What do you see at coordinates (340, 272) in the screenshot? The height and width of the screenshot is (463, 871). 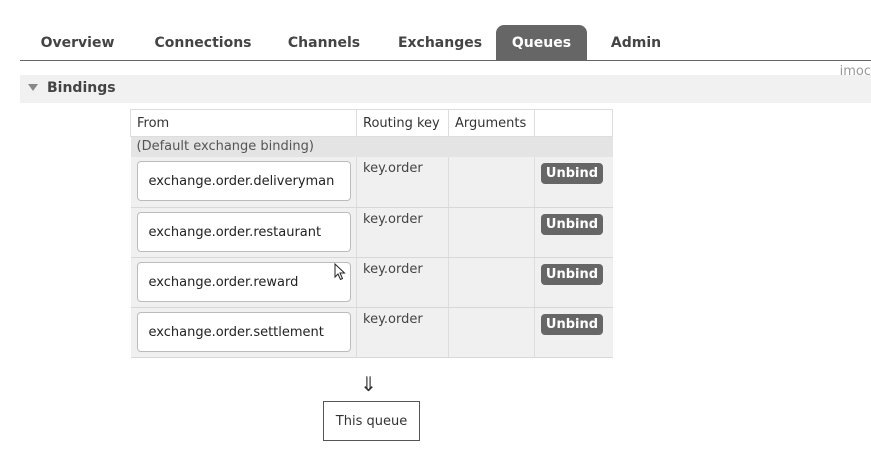 I see `mouse-cursor-icon` at bounding box center [340, 272].